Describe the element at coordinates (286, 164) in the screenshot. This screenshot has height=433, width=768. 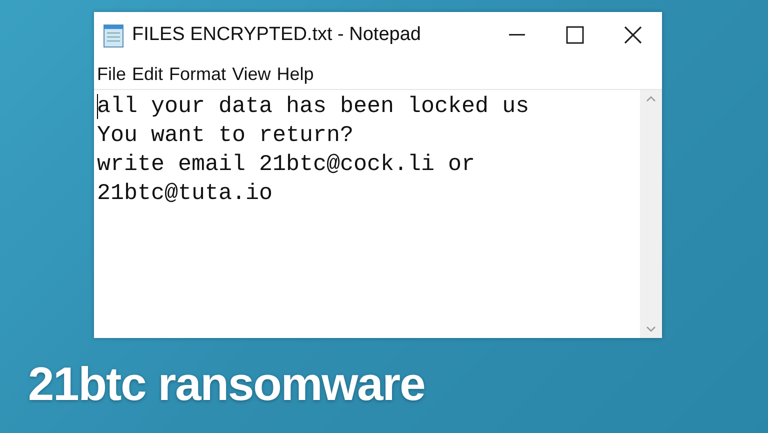
I see `text-line: write email 21btc@cock.li or` at that location.